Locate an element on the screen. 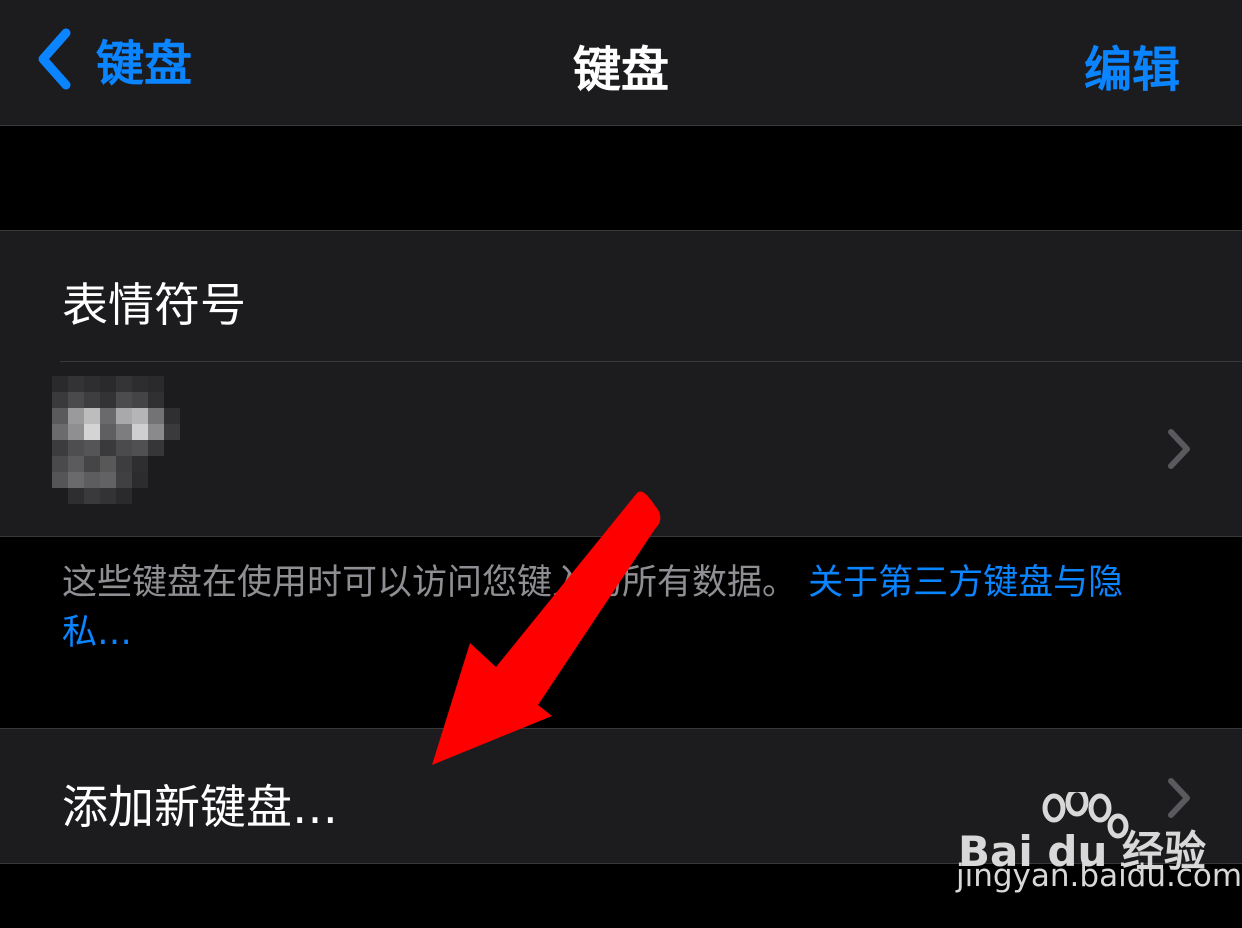  chevron-right-icon is located at coordinates (1179, 449).